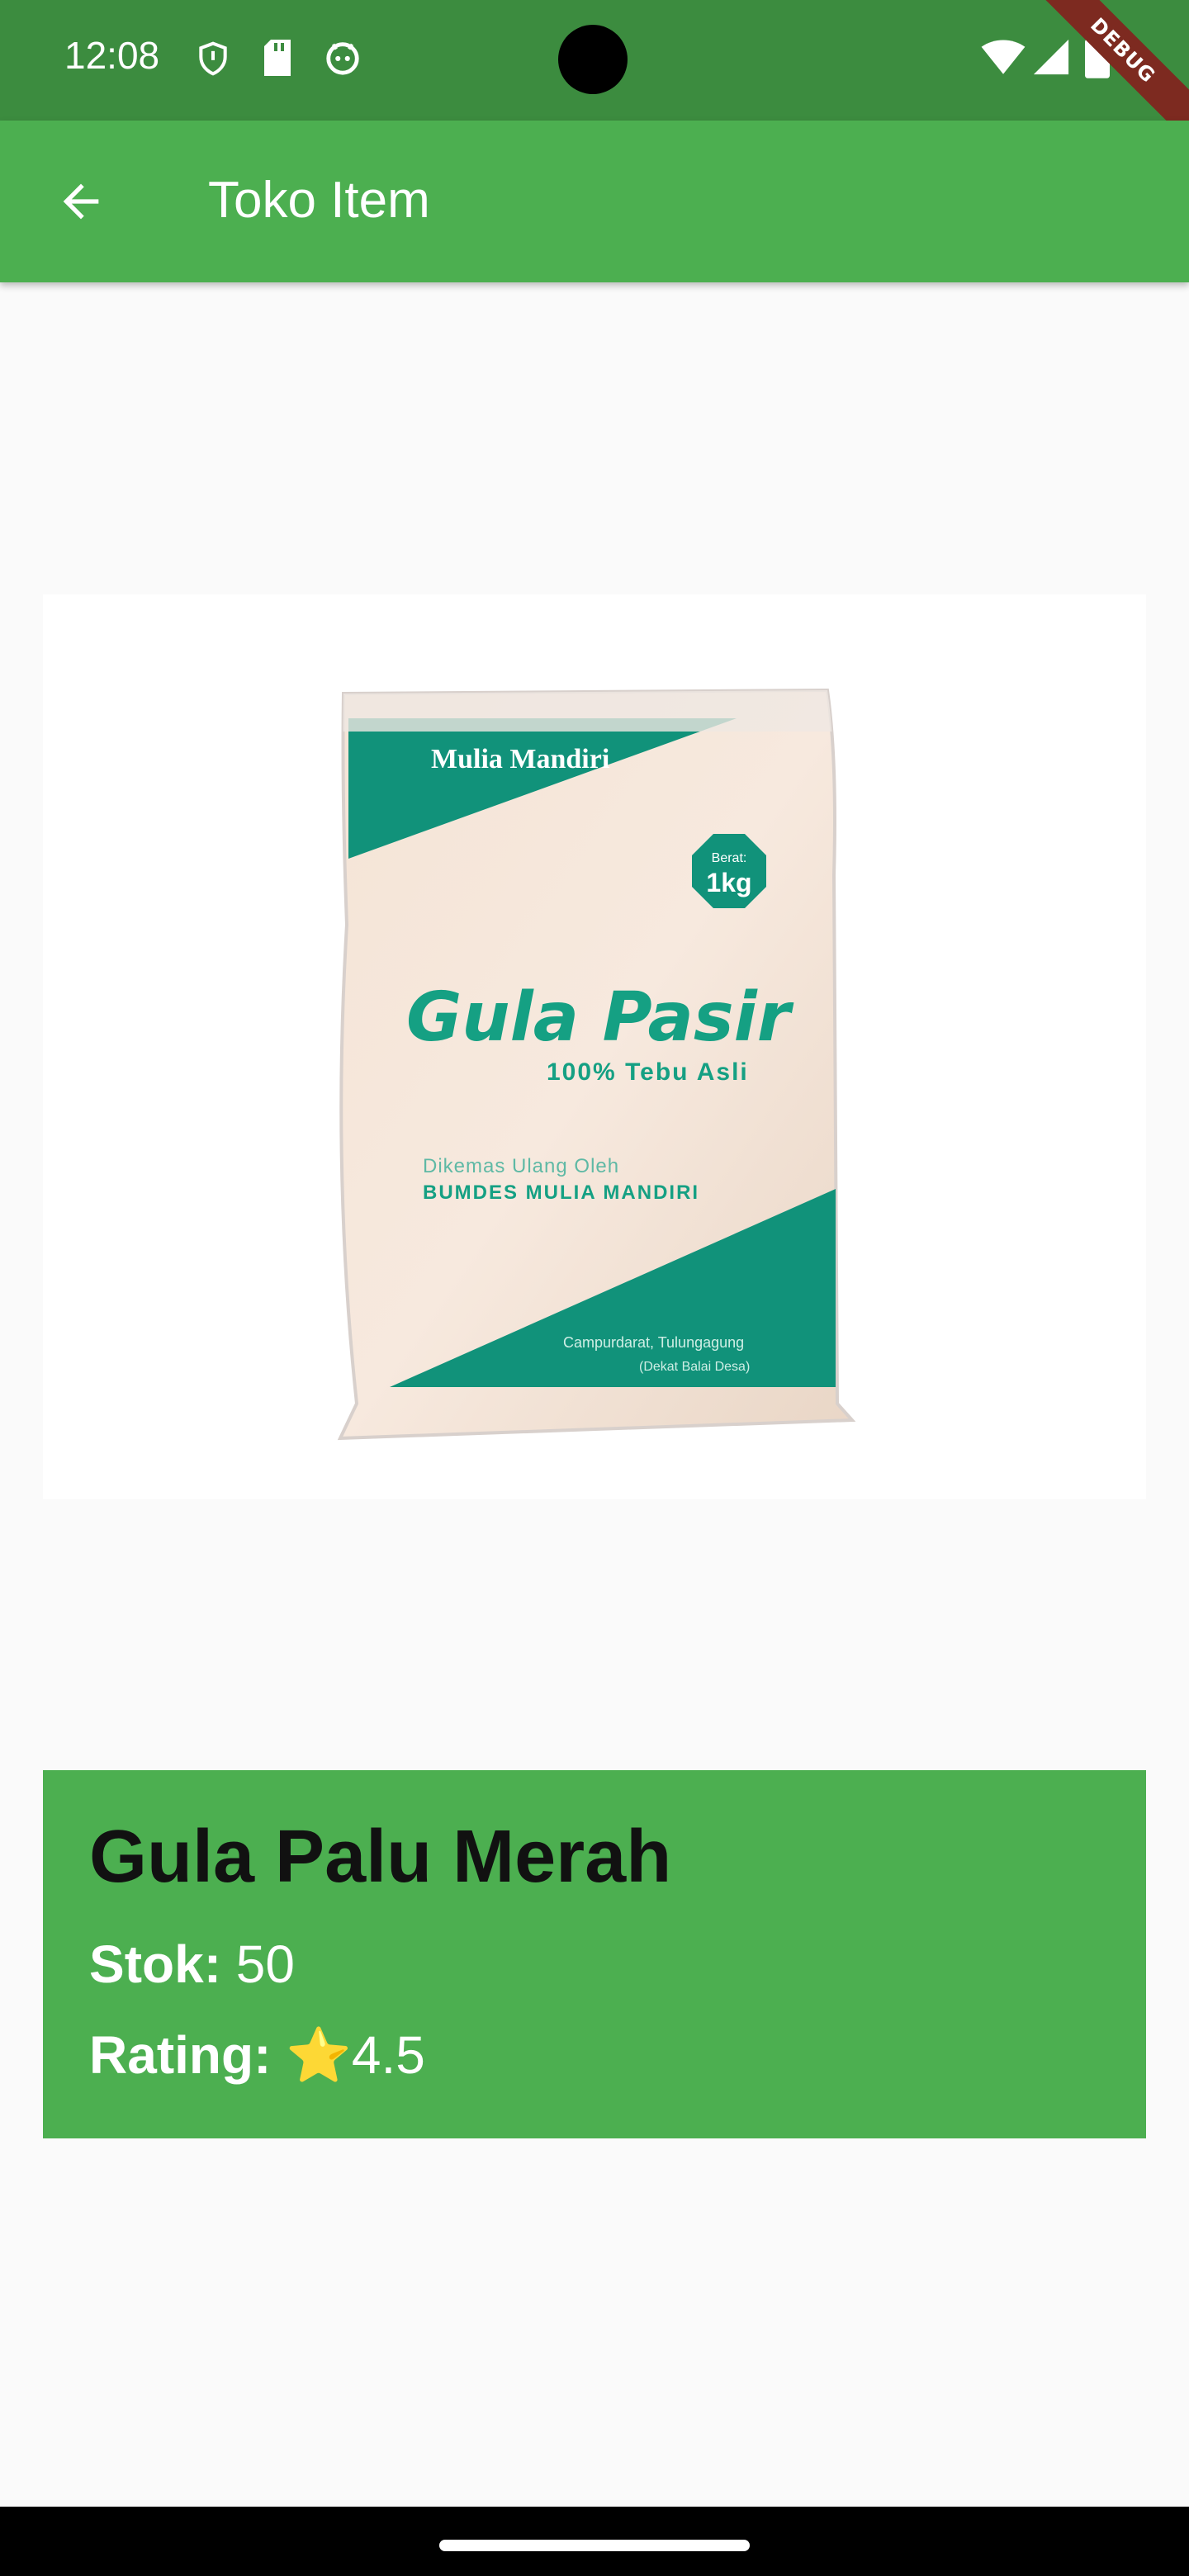 The width and height of the screenshot is (1189, 2576). Describe the element at coordinates (594, 1954) in the screenshot. I see `product-info-card: Gula Palu Merah Stok: 50 Rating: ⭐4.5` at that location.